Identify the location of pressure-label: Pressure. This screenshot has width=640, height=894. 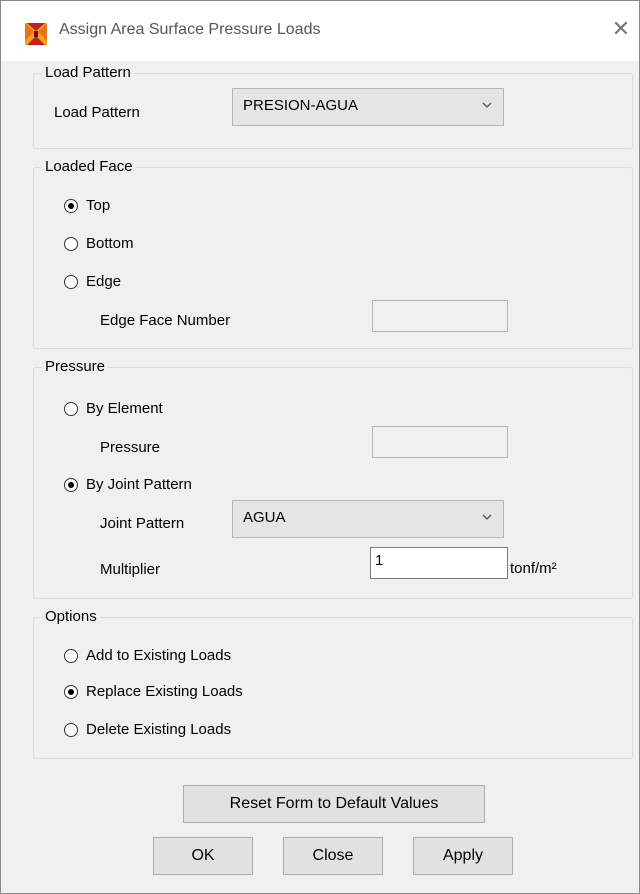
(130, 447).